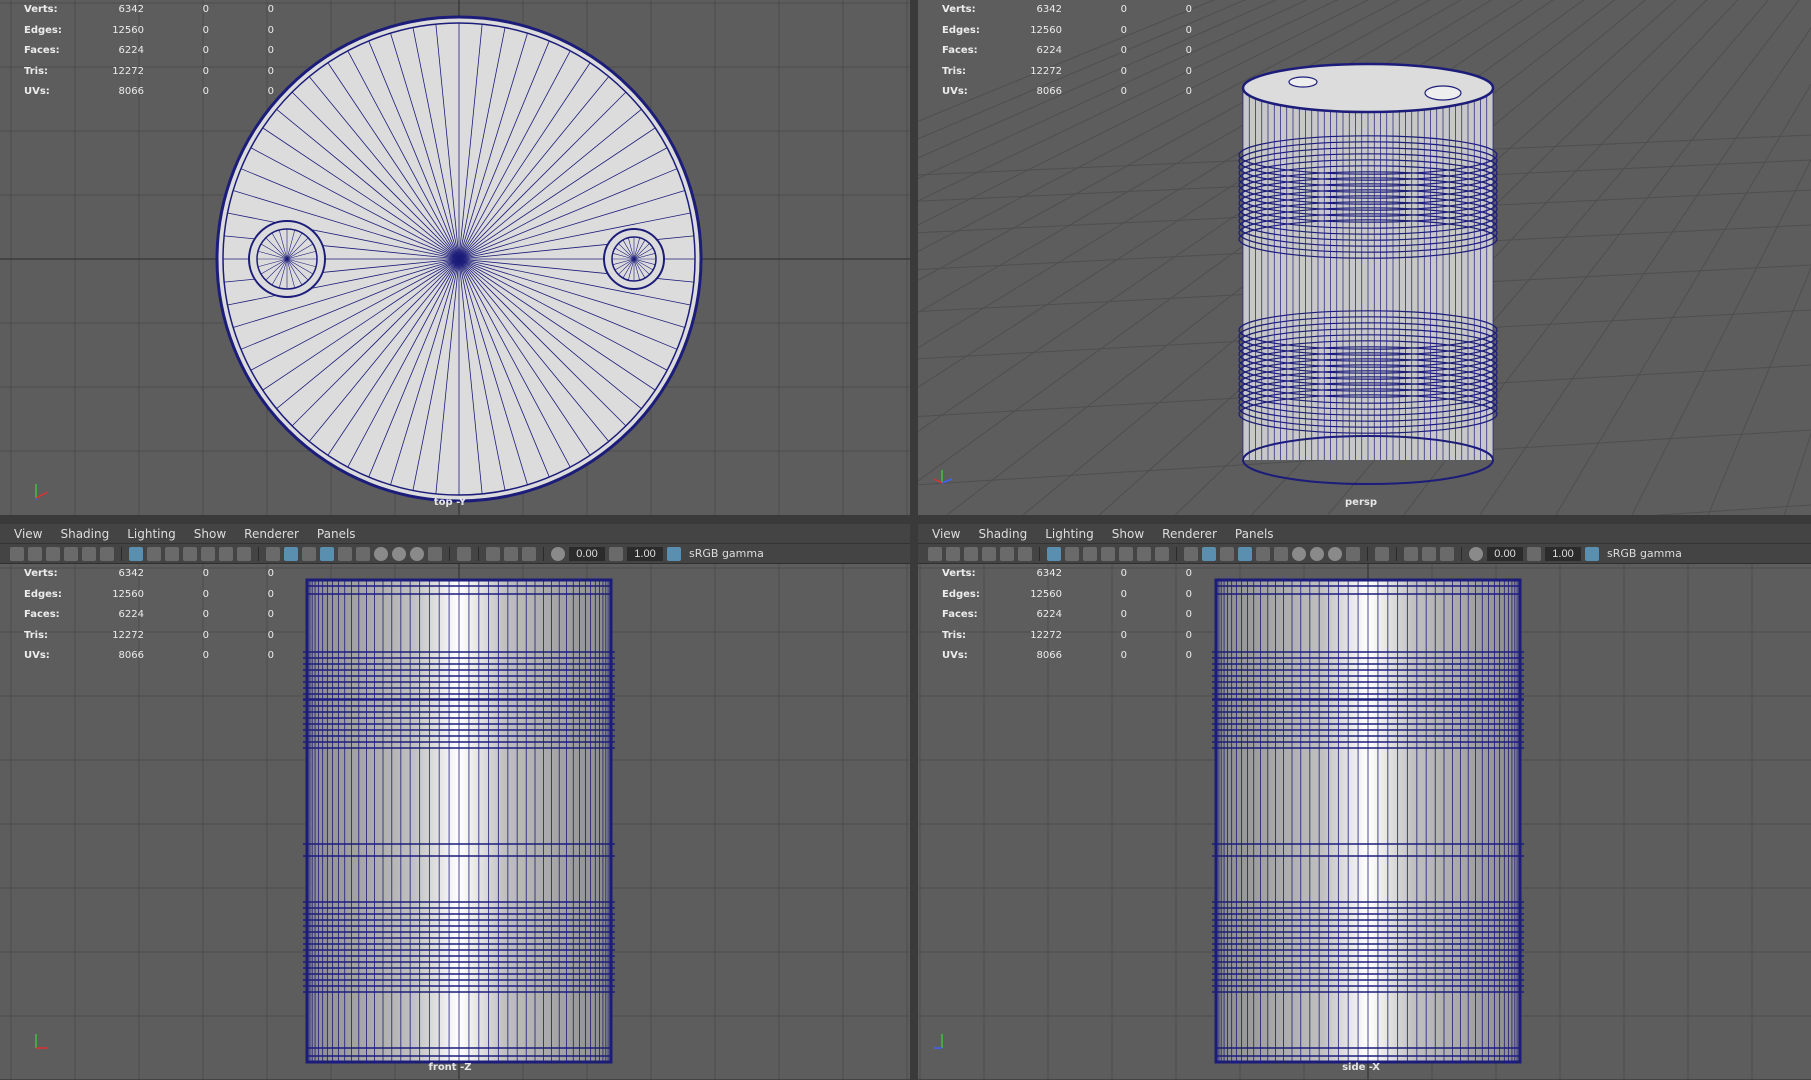 The image size is (1811, 1080). Describe the element at coordinates (128, 635) in the screenshot. I see `hud-value: 12272` at that location.